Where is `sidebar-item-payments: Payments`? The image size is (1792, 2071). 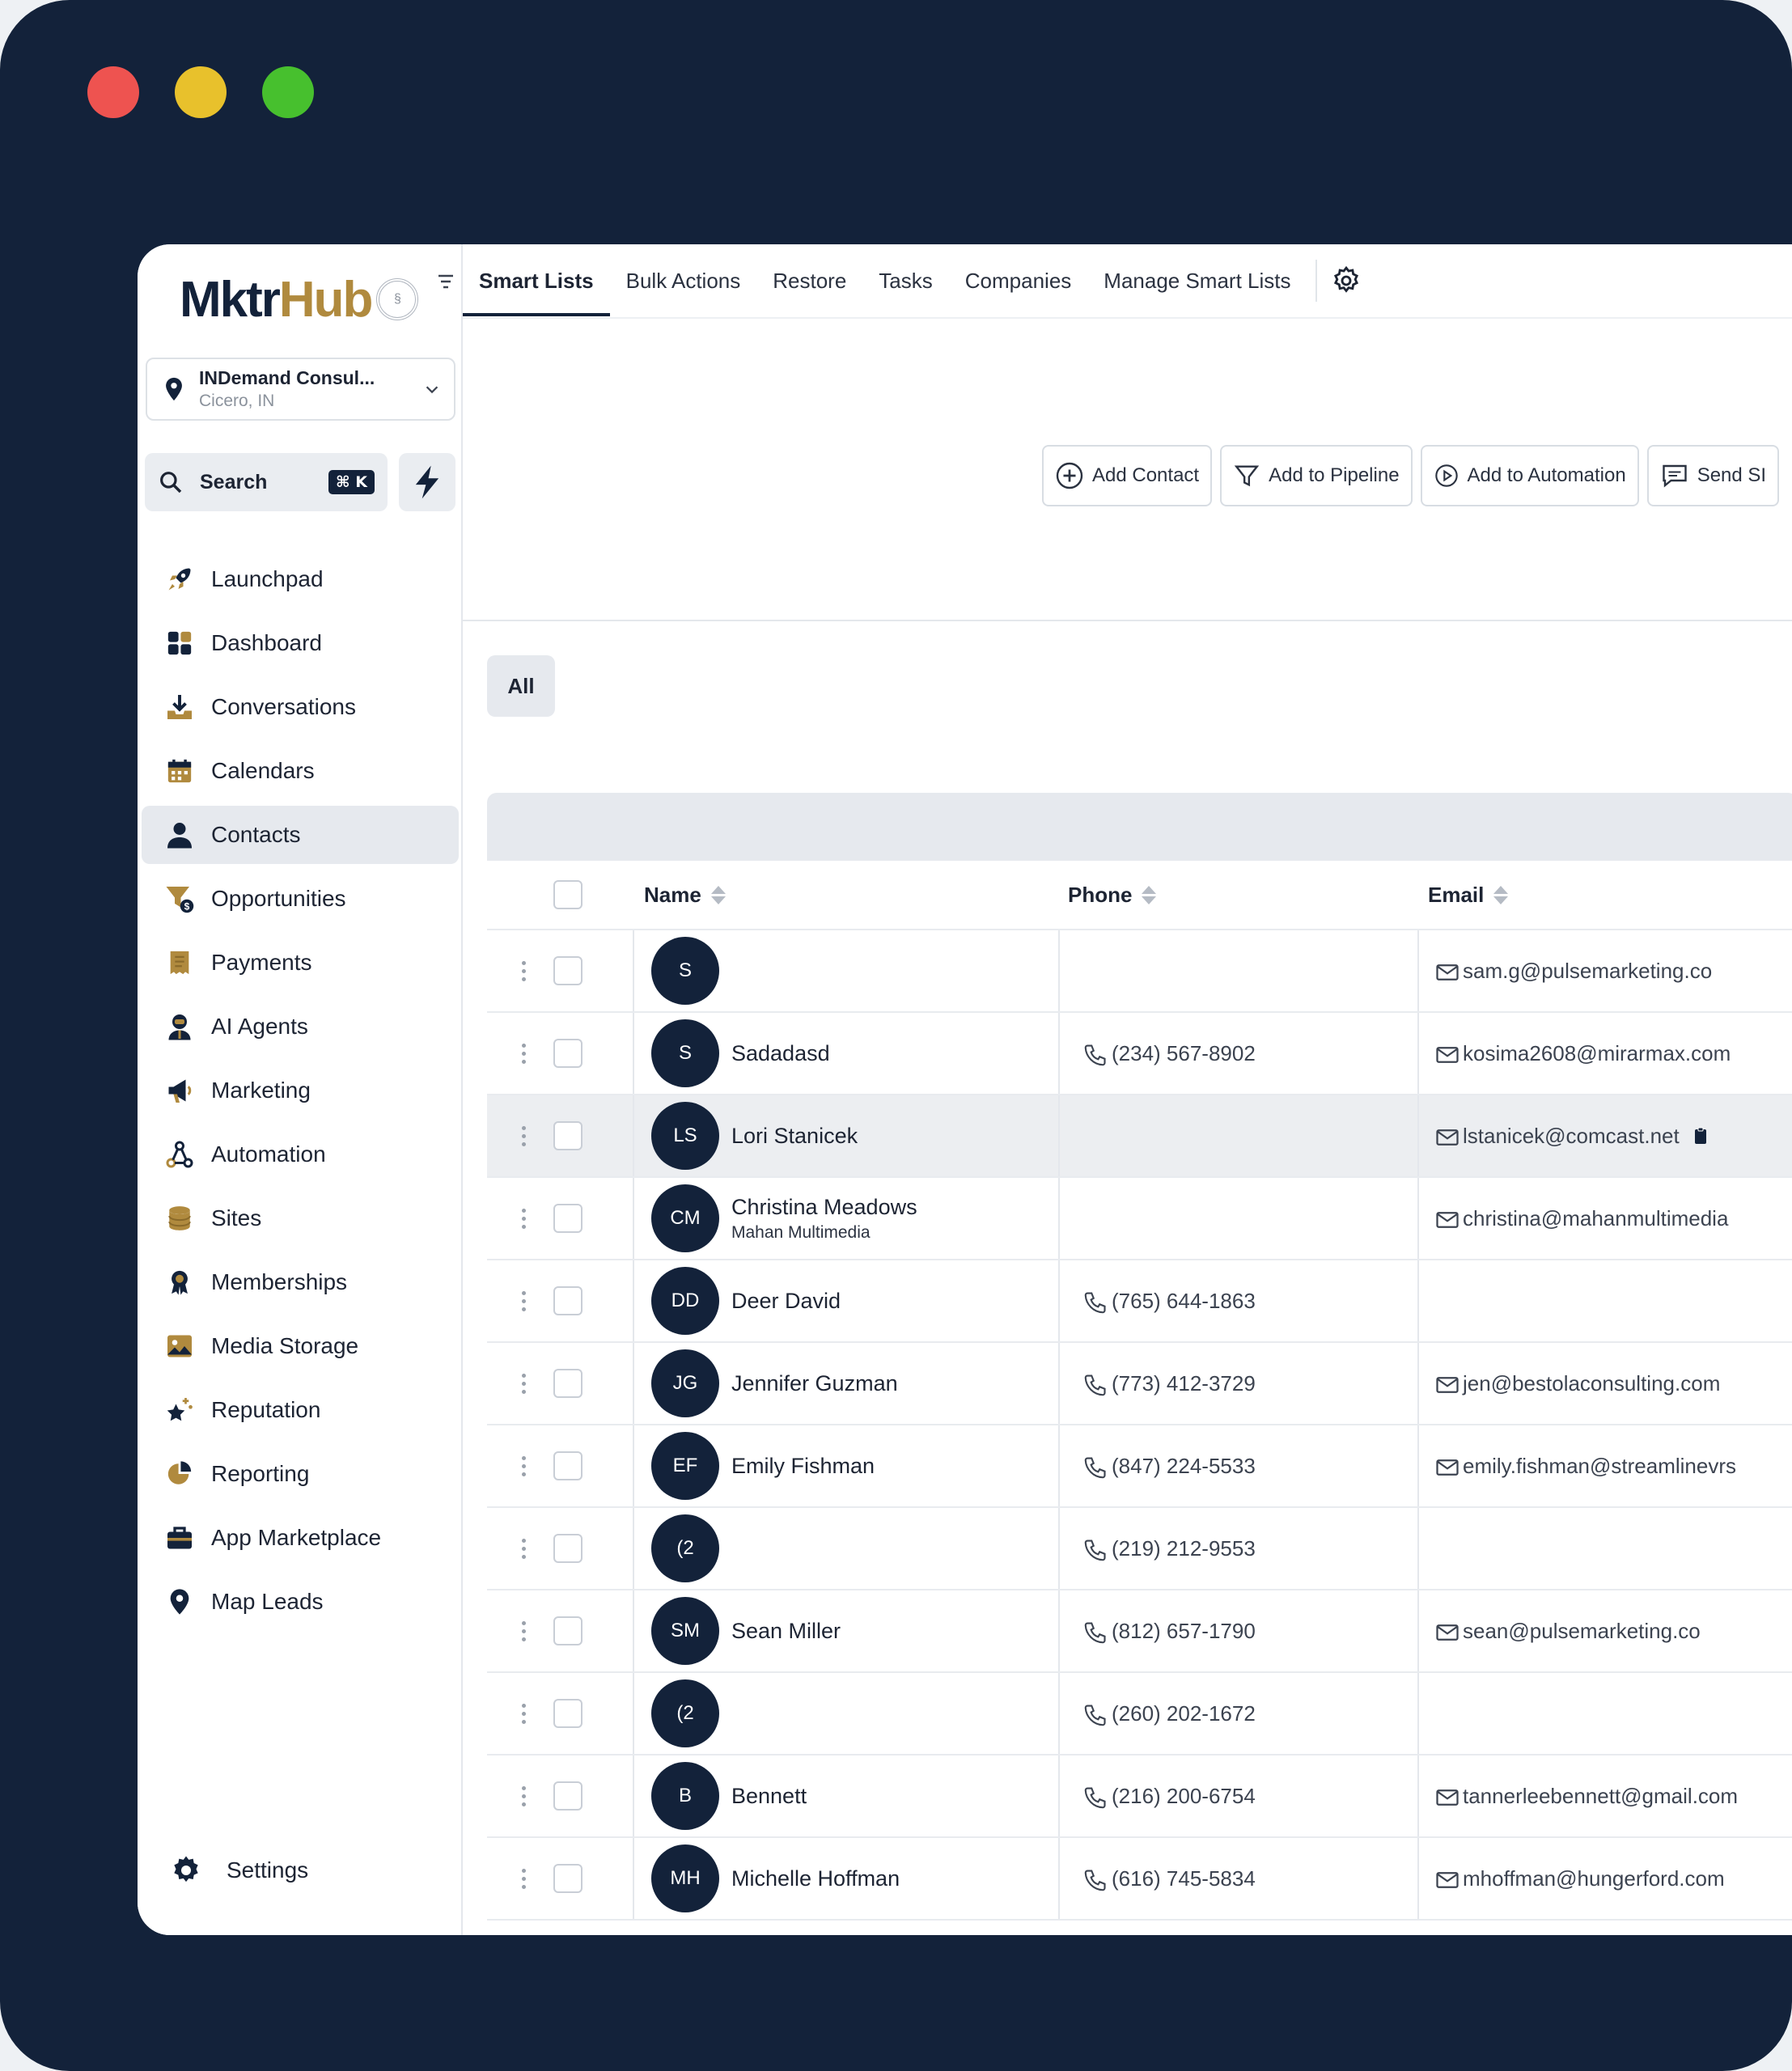 sidebar-item-payments: Payments is located at coordinates (301, 963).